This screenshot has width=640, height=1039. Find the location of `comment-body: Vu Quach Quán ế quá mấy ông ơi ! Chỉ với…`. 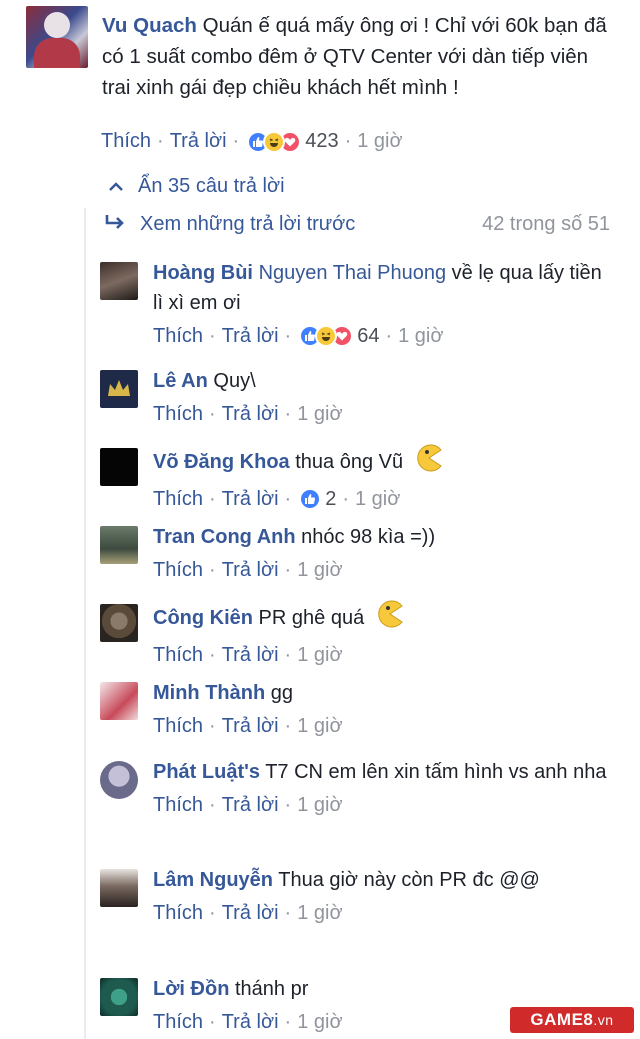

comment-body: Vu Quach Quán ế quá mấy ông ơi ! Chỉ với… is located at coordinates (362, 56).